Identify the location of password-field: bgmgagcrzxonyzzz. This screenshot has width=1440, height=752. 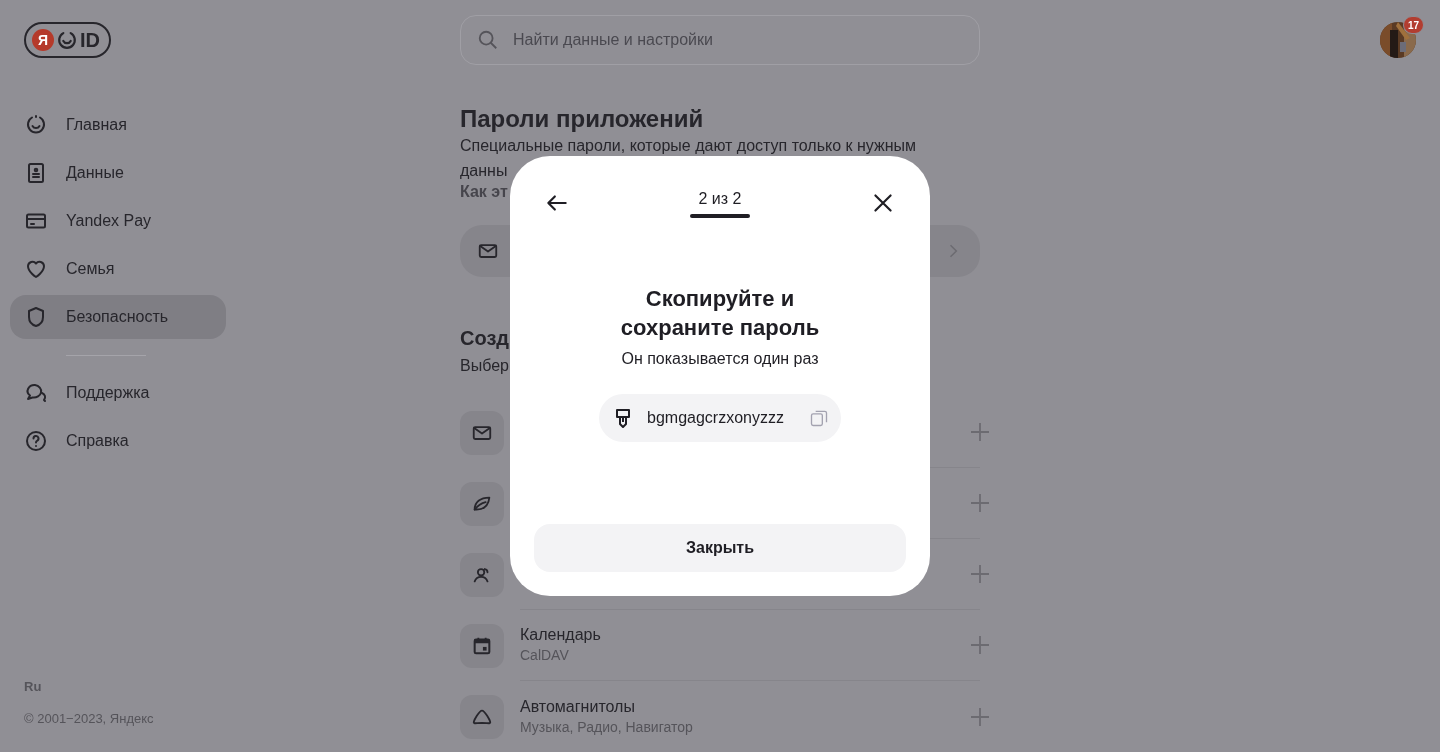
(720, 418).